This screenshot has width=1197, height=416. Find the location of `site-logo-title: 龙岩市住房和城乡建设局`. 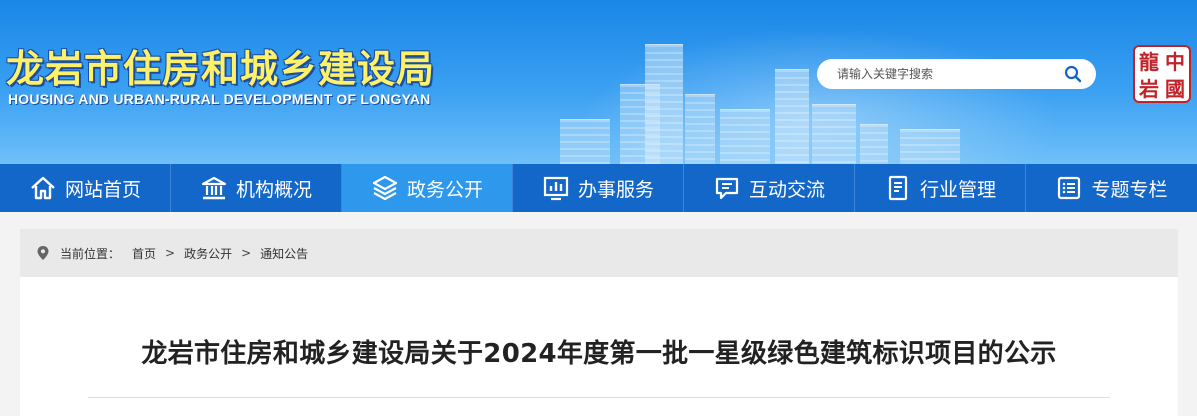

site-logo-title: 龙岩市住房和城乡建设局 is located at coordinates (220, 65).